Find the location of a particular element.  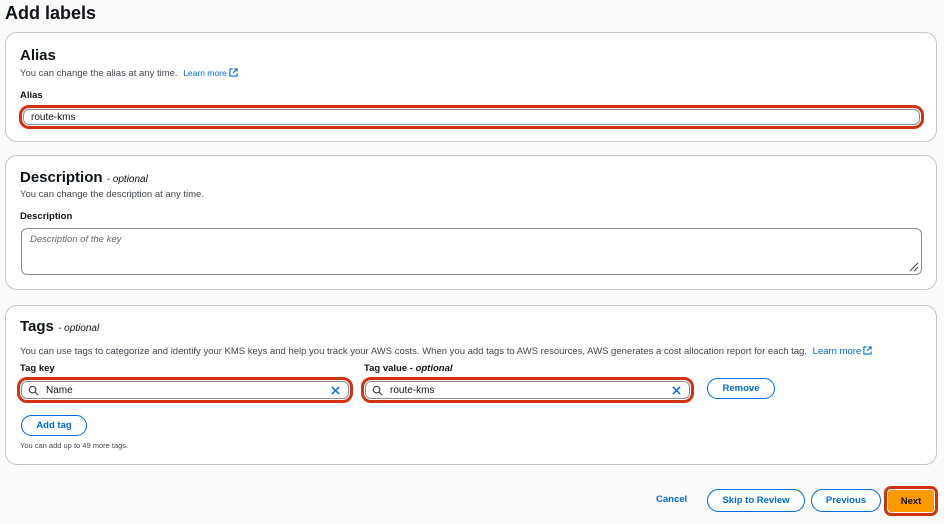

resize-grip-icon is located at coordinates (913, 266).